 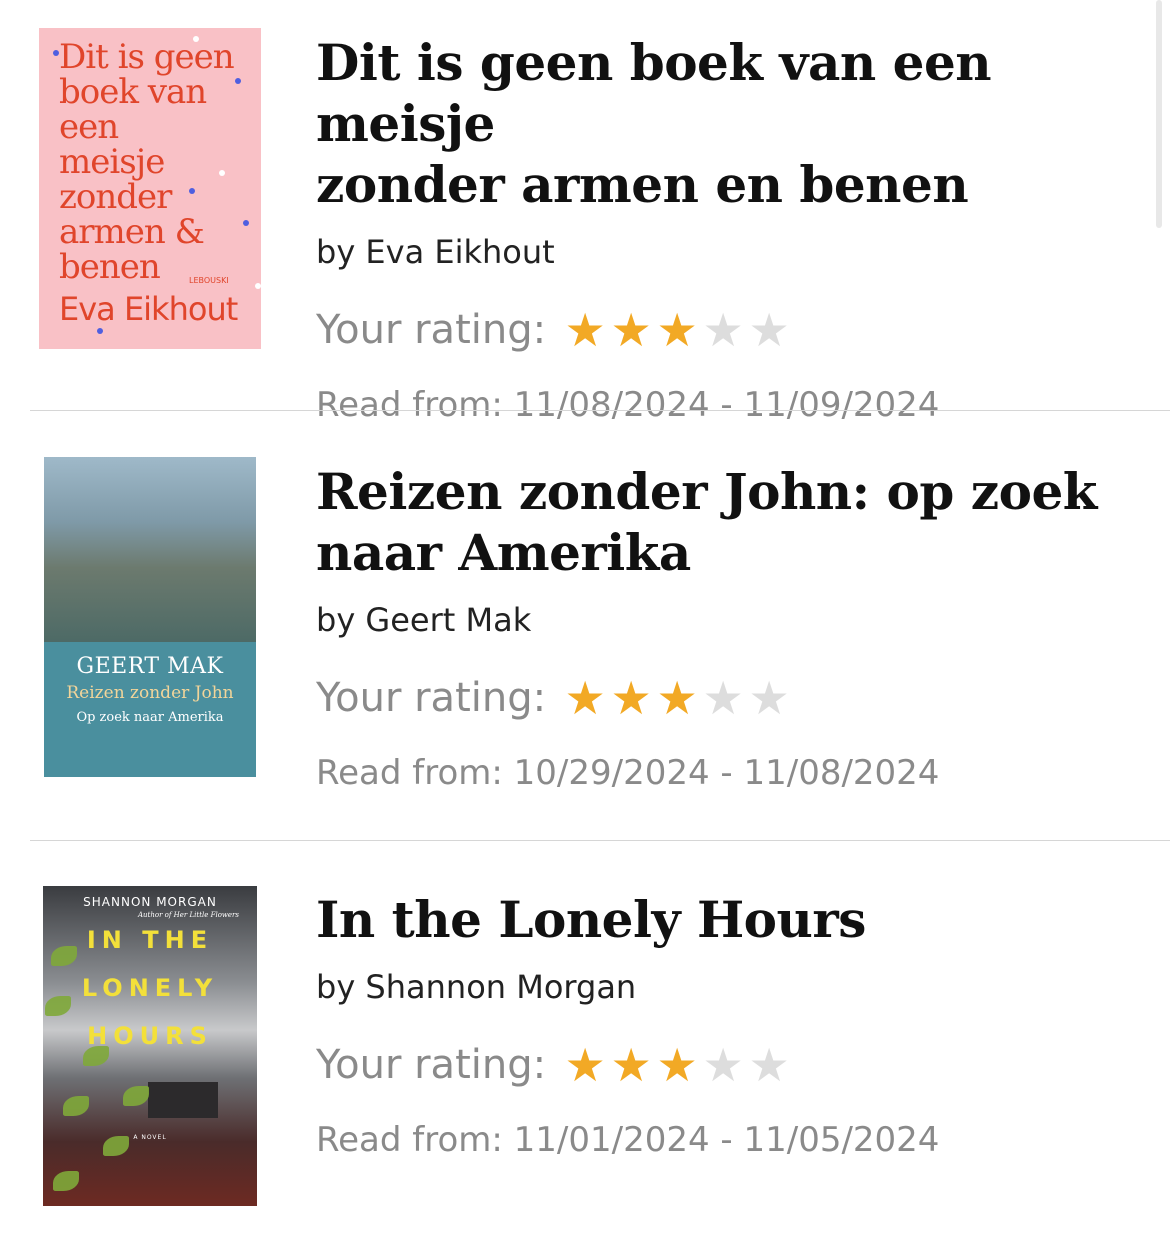 I want to click on cover-title: Reizen zonder John, so click(x=150, y=693).